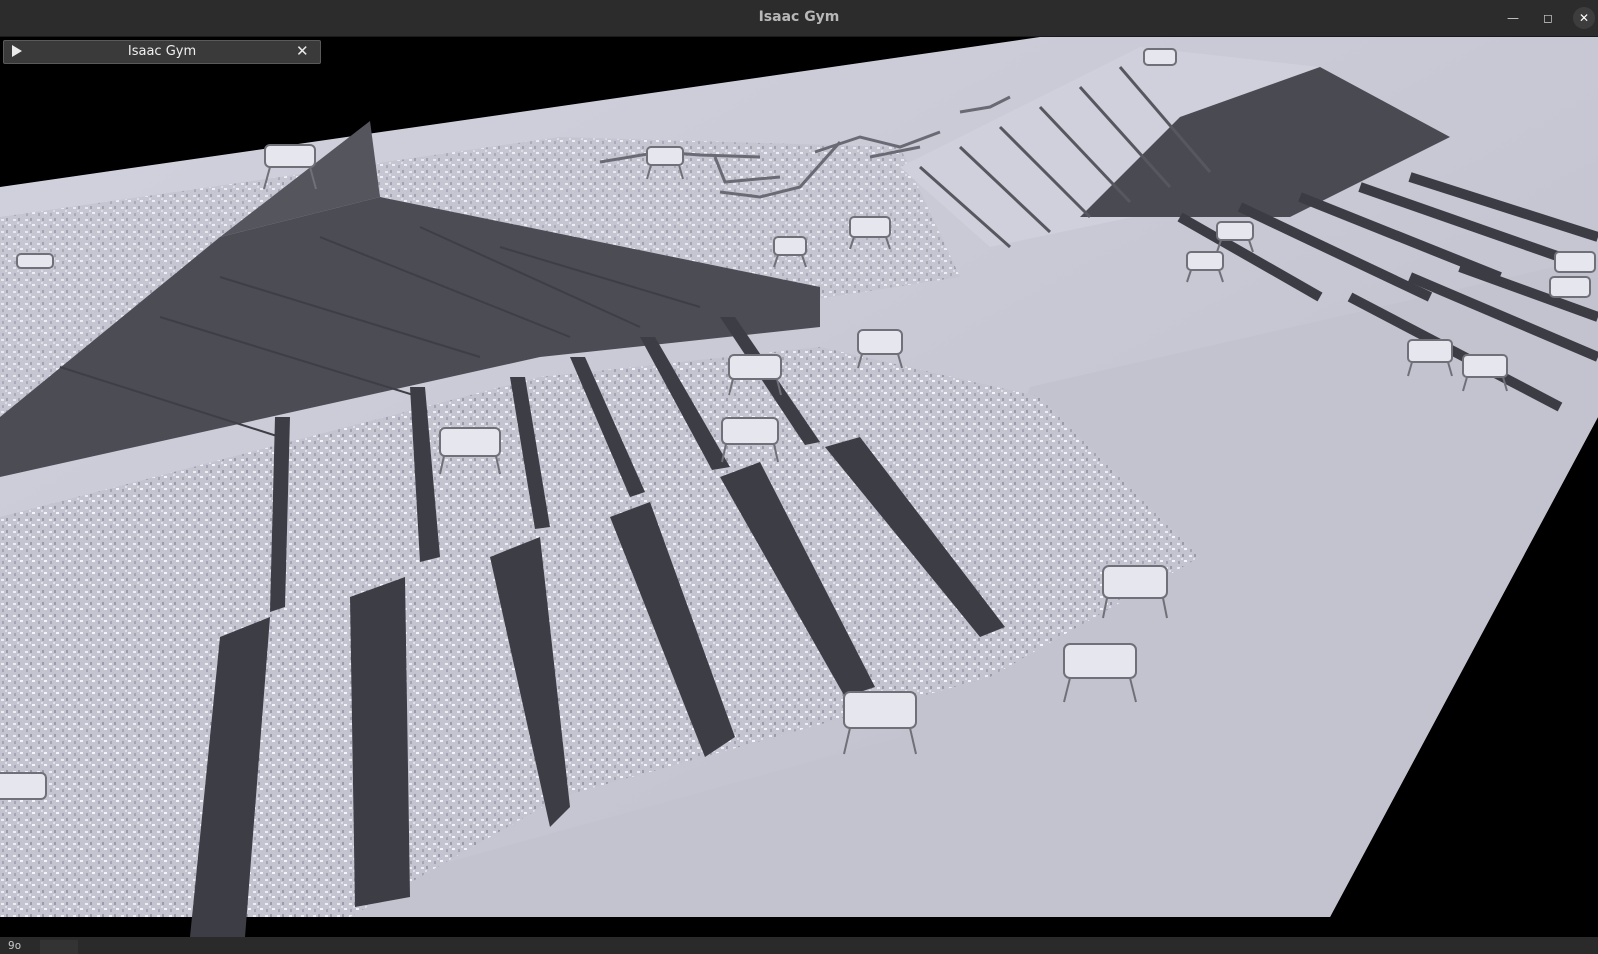 The image size is (1598, 954). I want to click on window-titlebar: Isaac Gym — ◻ ✕, so click(799, 18).